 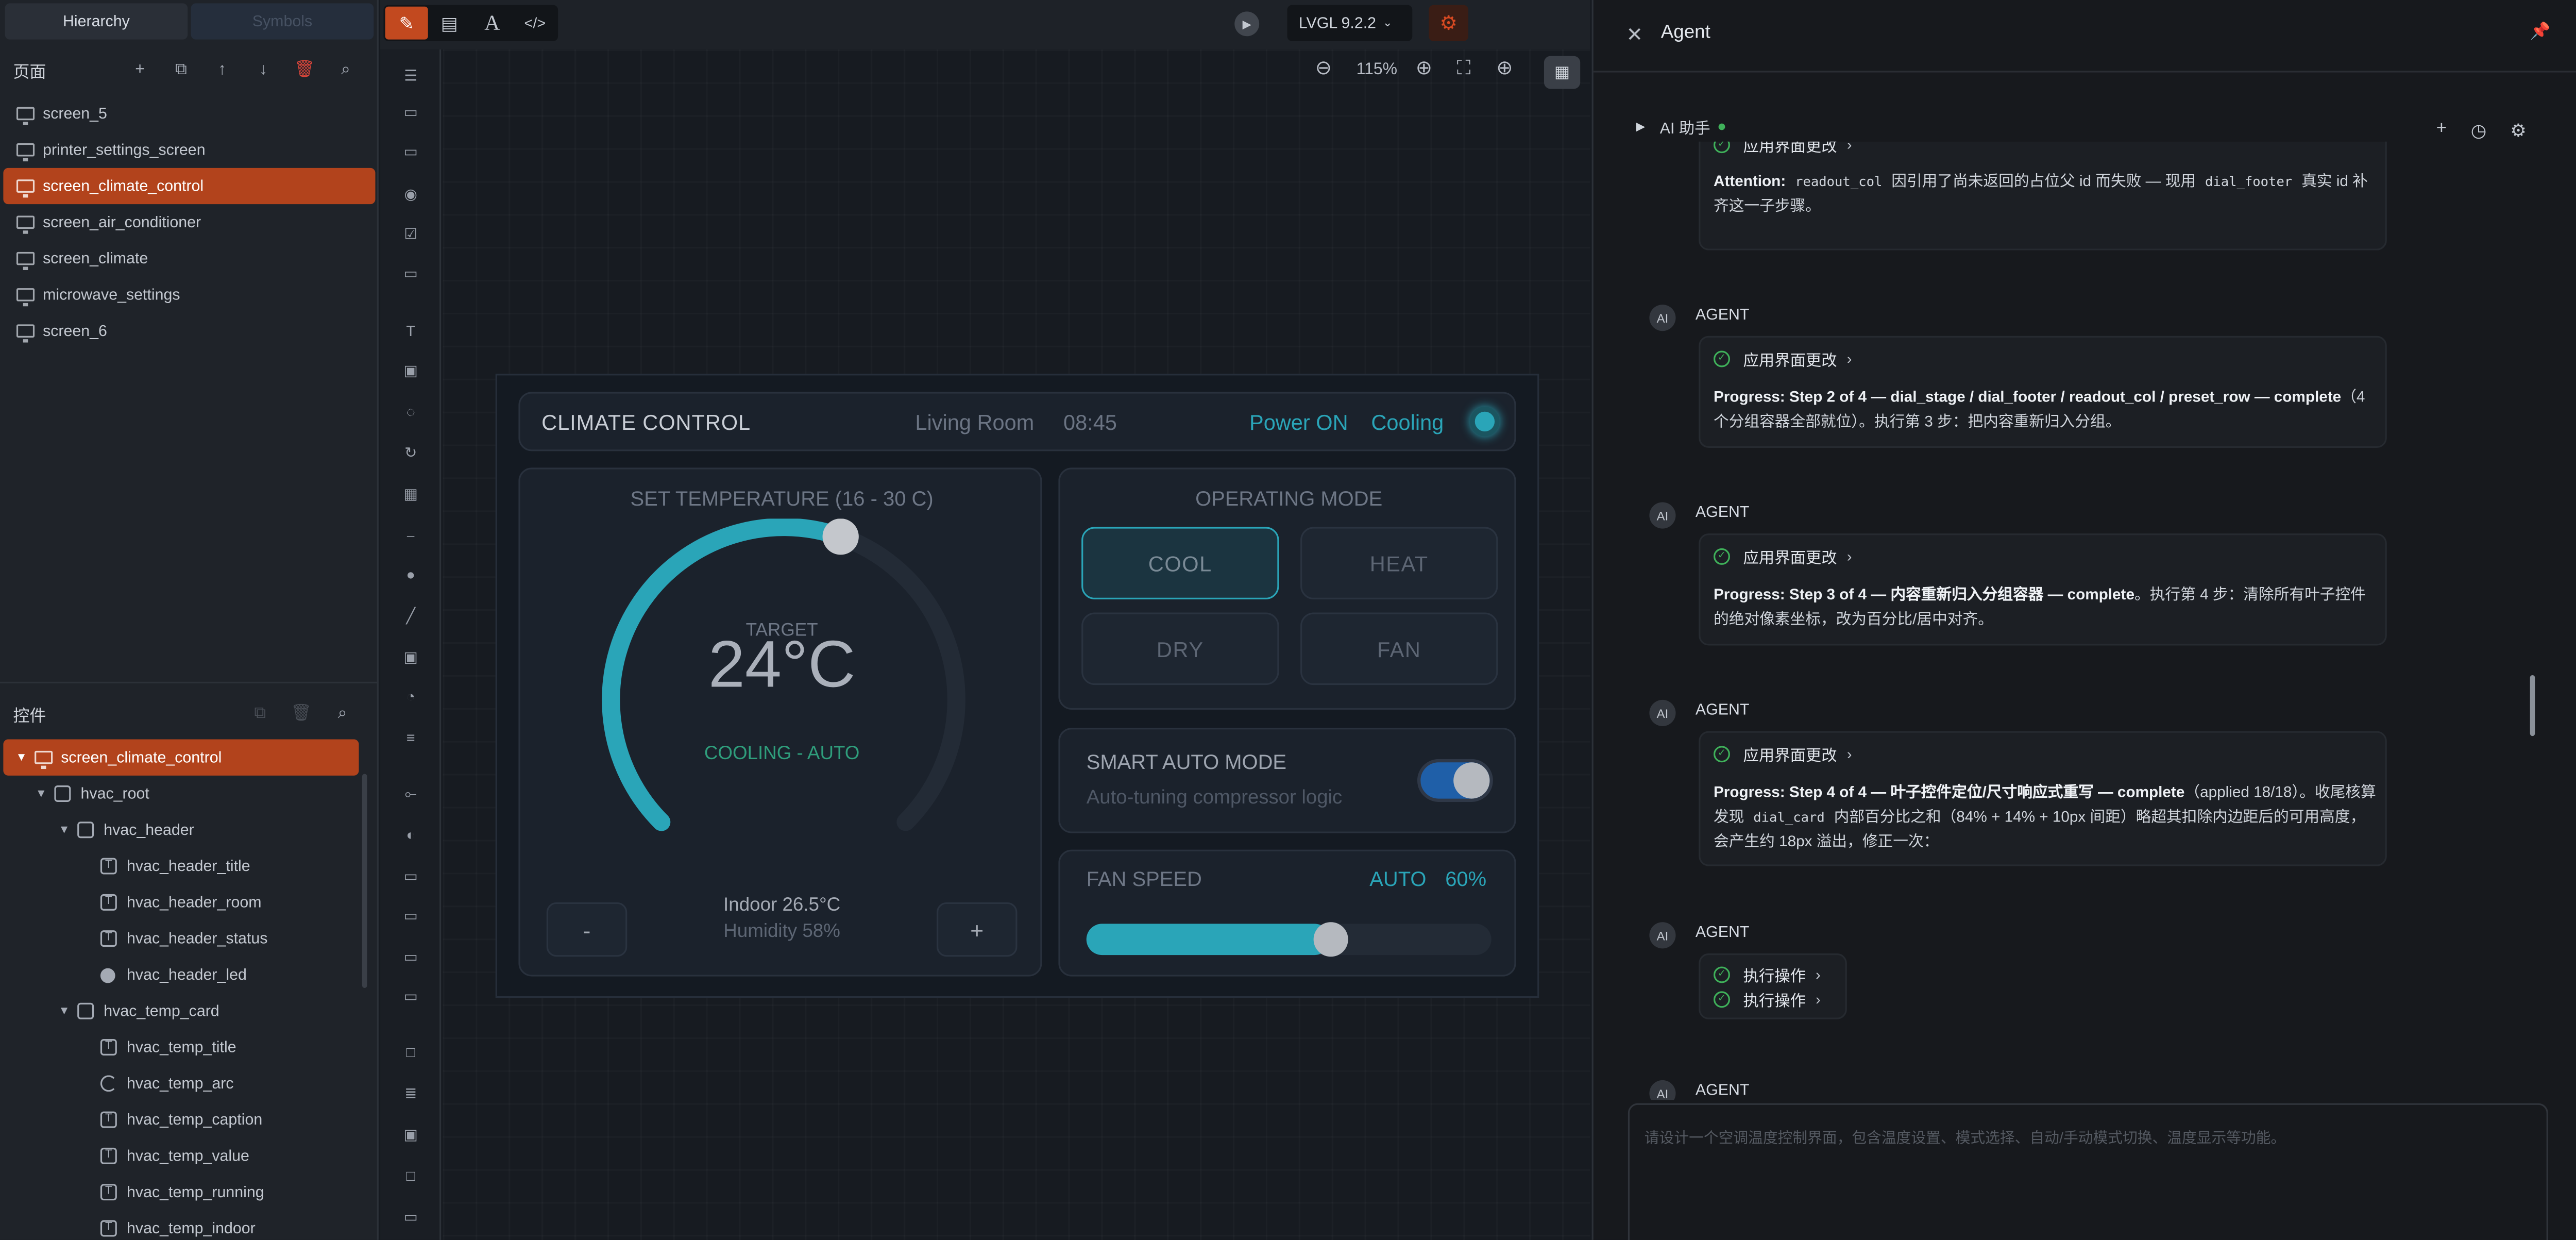 What do you see at coordinates (182, 902) in the screenshot?
I see `tree-item: Thvac_header_room` at bounding box center [182, 902].